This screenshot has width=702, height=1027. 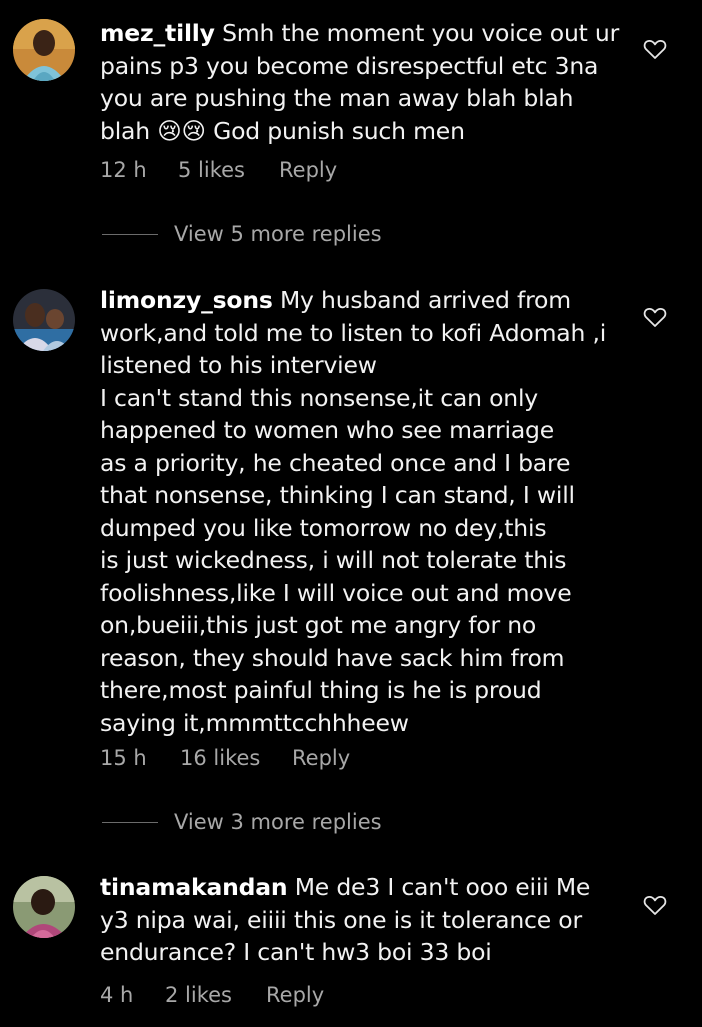 I want to click on comment-time: 12 h, so click(x=123, y=170).